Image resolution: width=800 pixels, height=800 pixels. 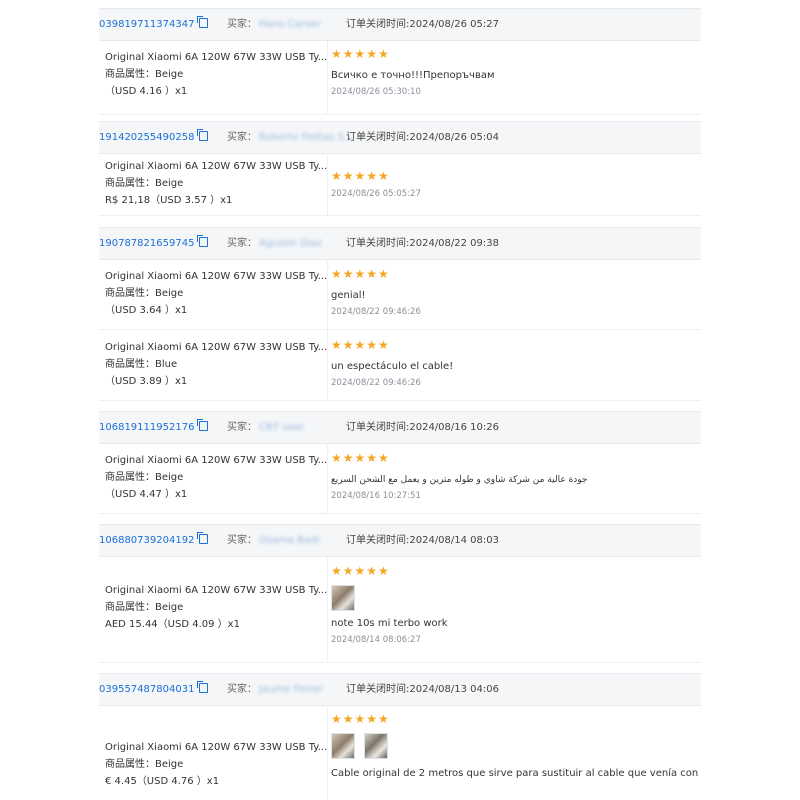 What do you see at coordinates (423, 689) in the screenshot?
I see `order-close-time: 订单关闭时间:2024/08/13 04:06` at bounding box center [423, 689].